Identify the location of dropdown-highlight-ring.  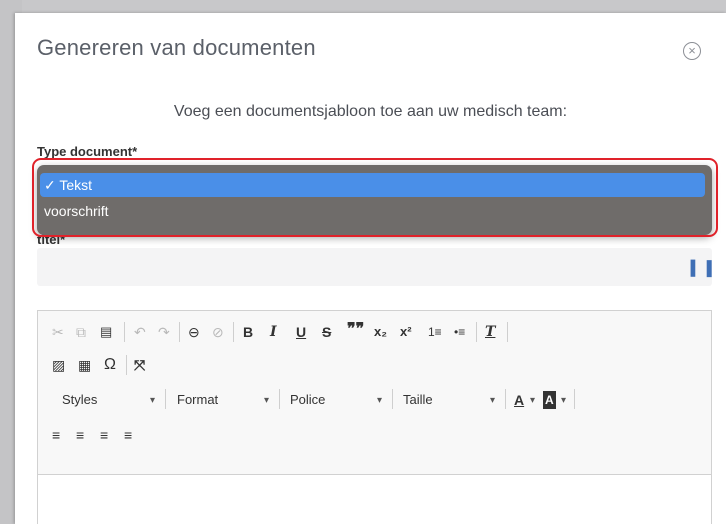
(375, 197).